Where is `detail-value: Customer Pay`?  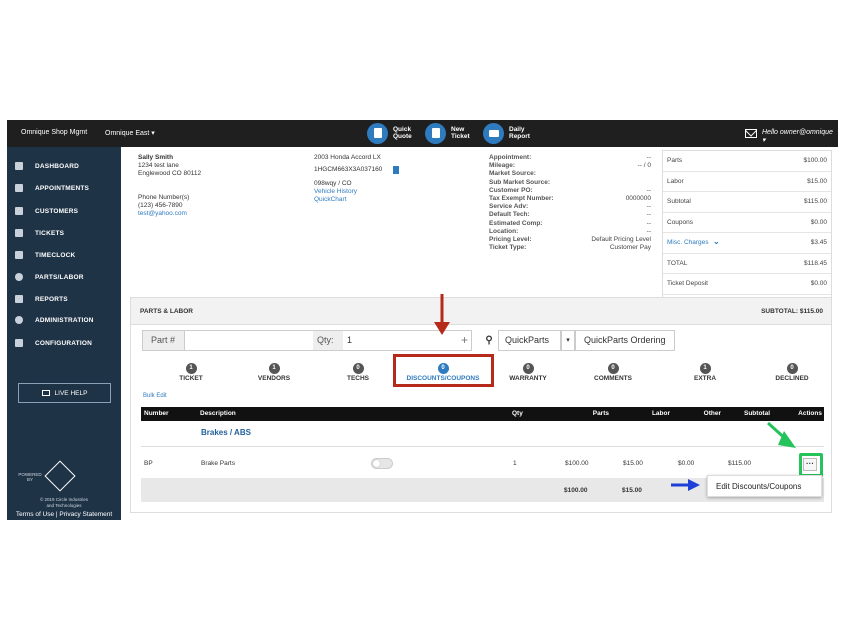
detail-value: Customer Pay is located at coordinates (630, 248).